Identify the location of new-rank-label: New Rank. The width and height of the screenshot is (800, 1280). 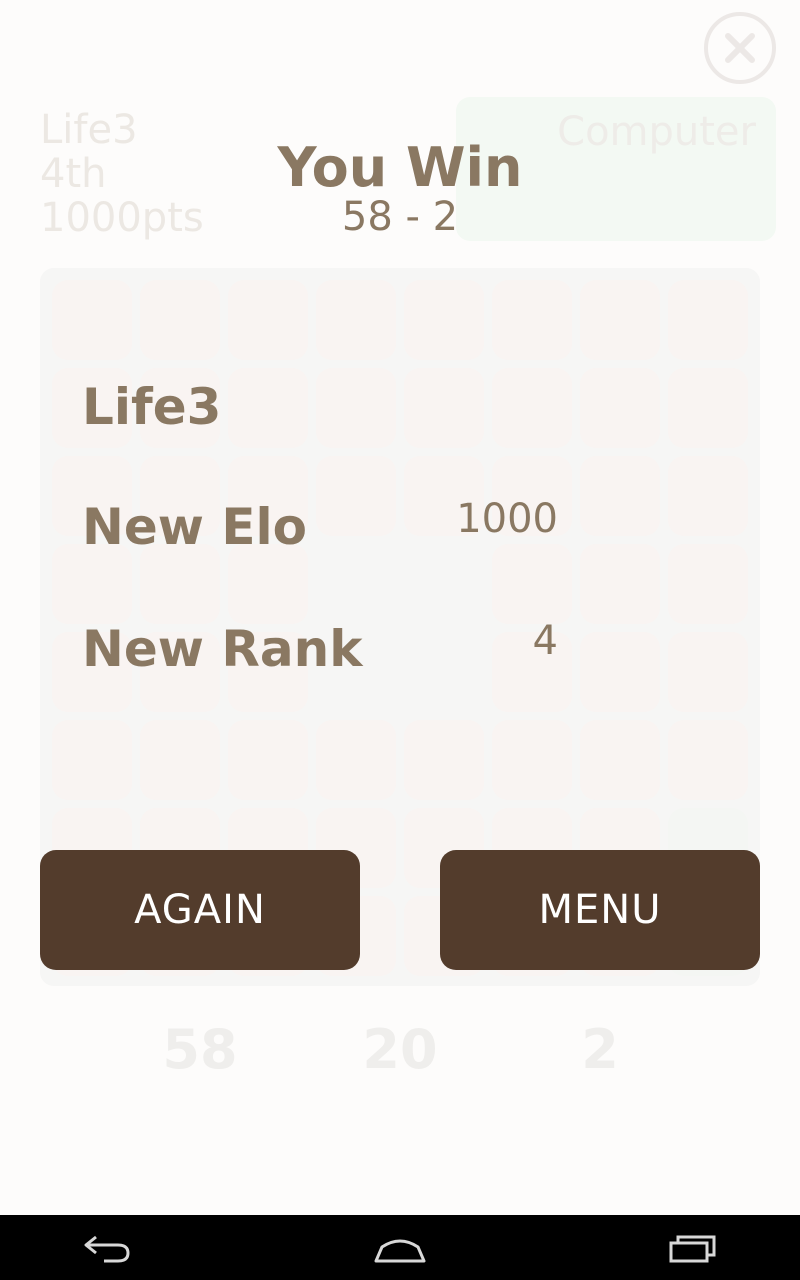
(222, 649).